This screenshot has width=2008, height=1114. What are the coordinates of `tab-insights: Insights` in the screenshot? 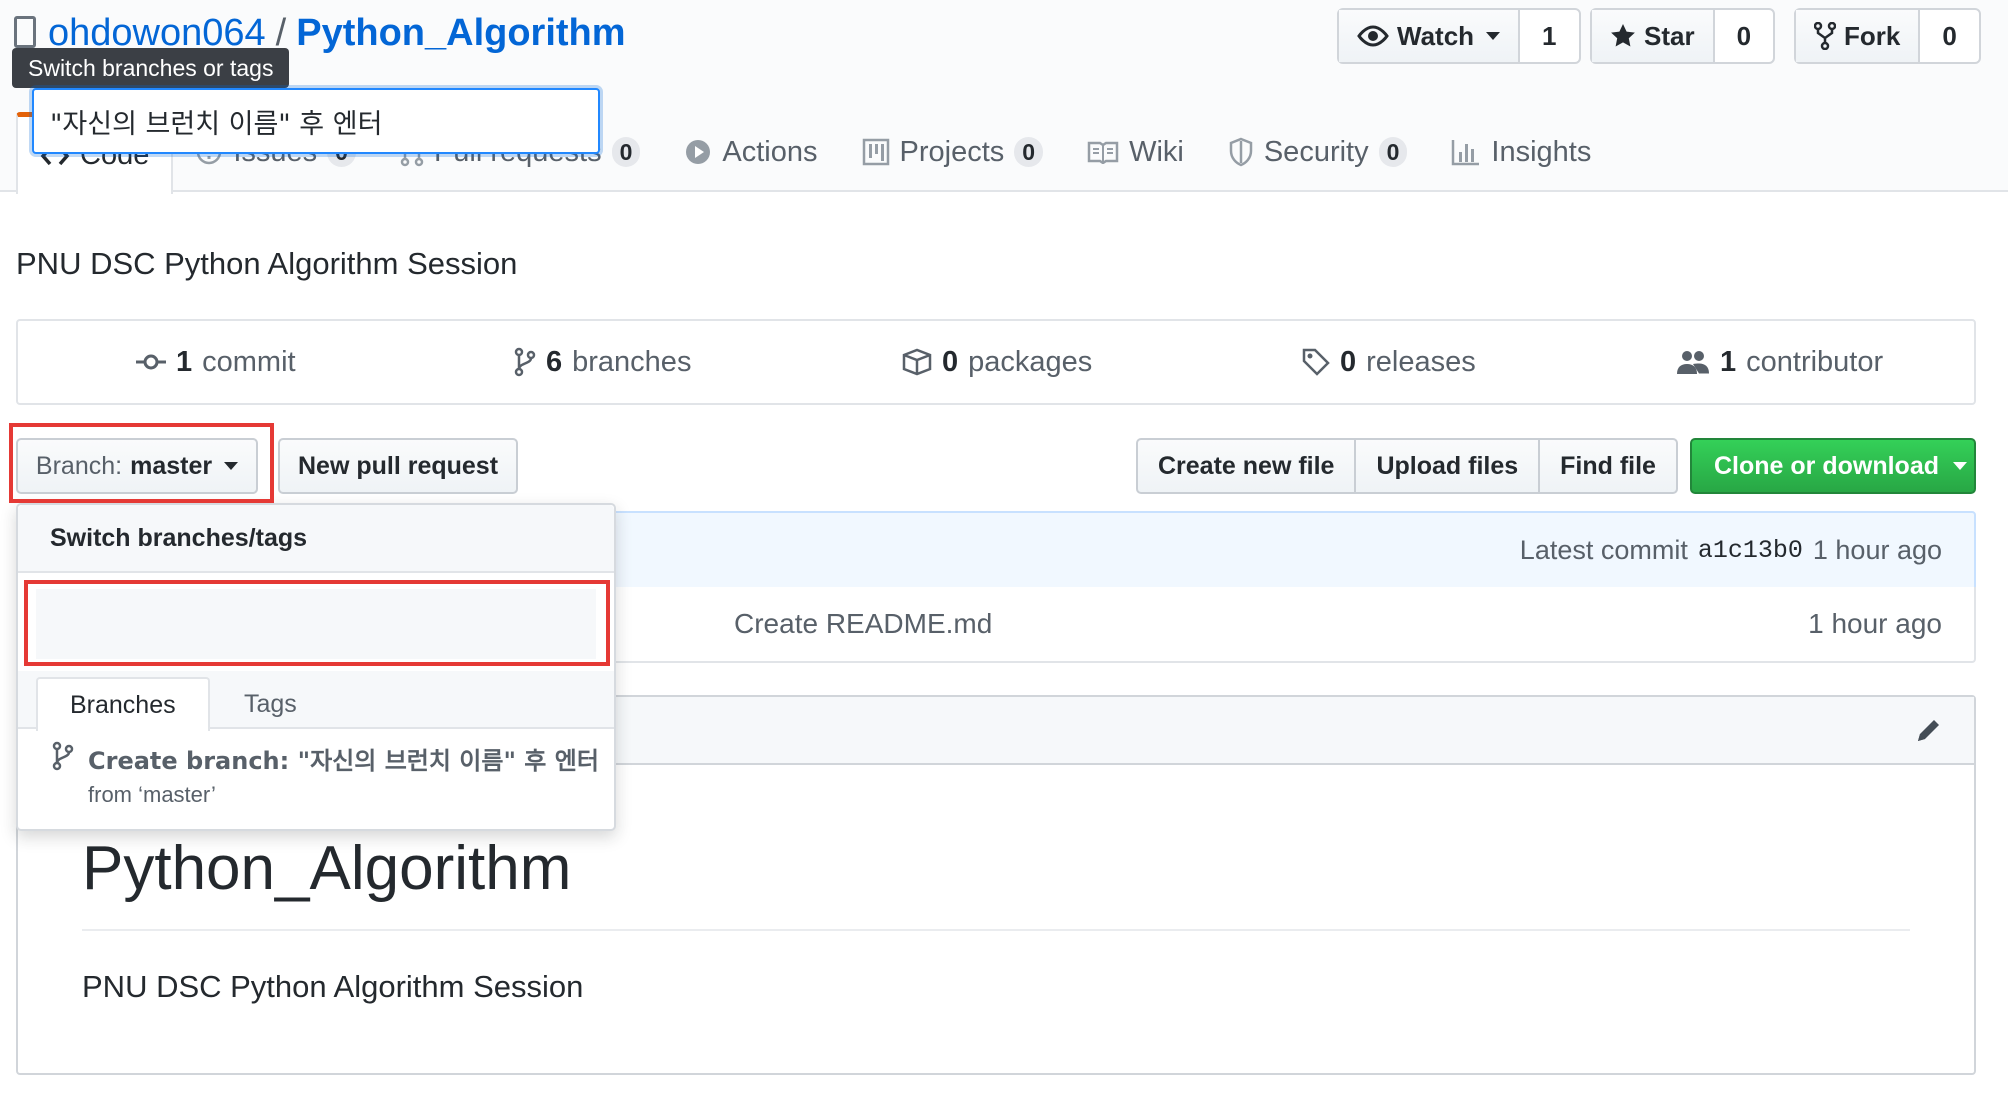 It's located at (1521, 152).